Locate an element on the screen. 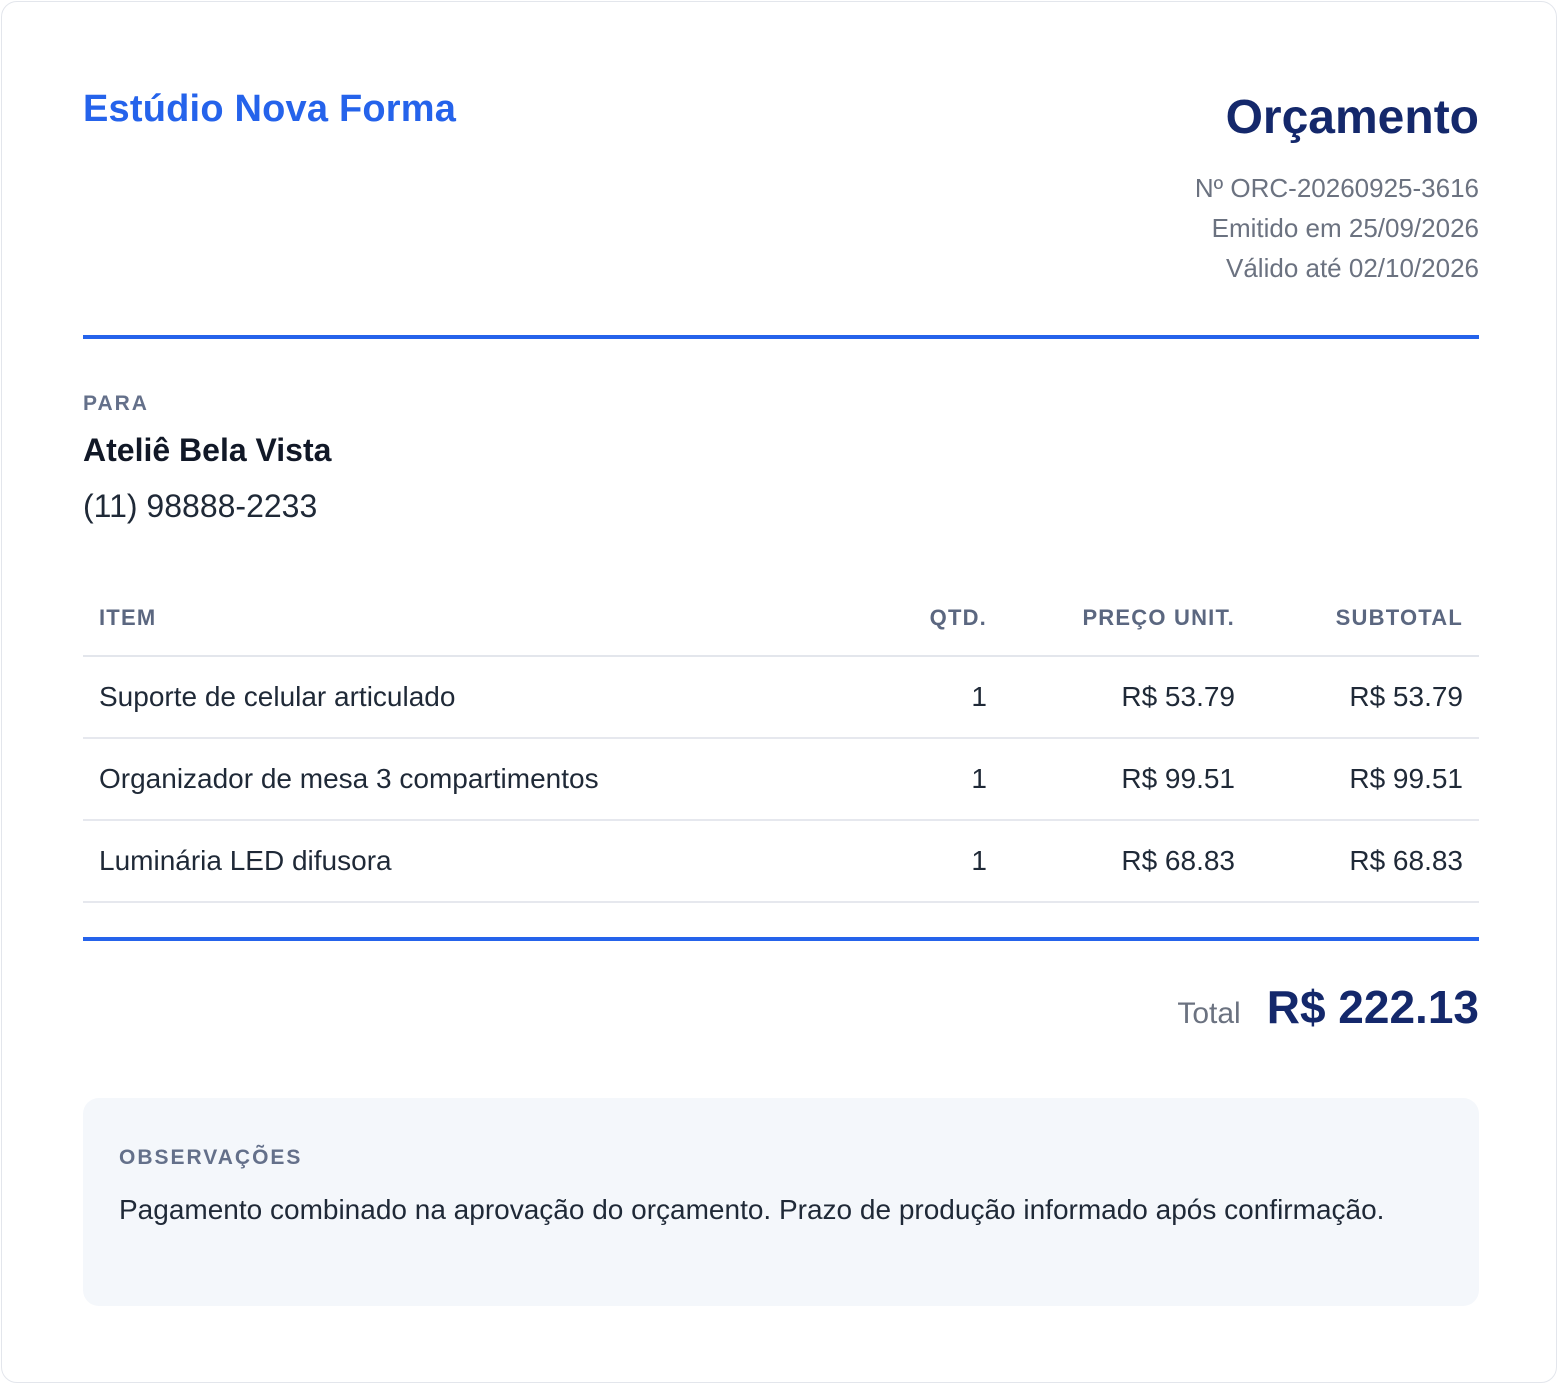 The image size is (1560, 1386). notes-label: OBSERVAÇÕES is located at coordinates (211, 1157).